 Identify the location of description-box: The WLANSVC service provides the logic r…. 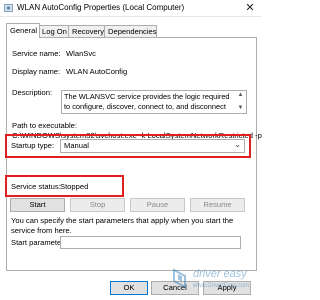
(154, 102).